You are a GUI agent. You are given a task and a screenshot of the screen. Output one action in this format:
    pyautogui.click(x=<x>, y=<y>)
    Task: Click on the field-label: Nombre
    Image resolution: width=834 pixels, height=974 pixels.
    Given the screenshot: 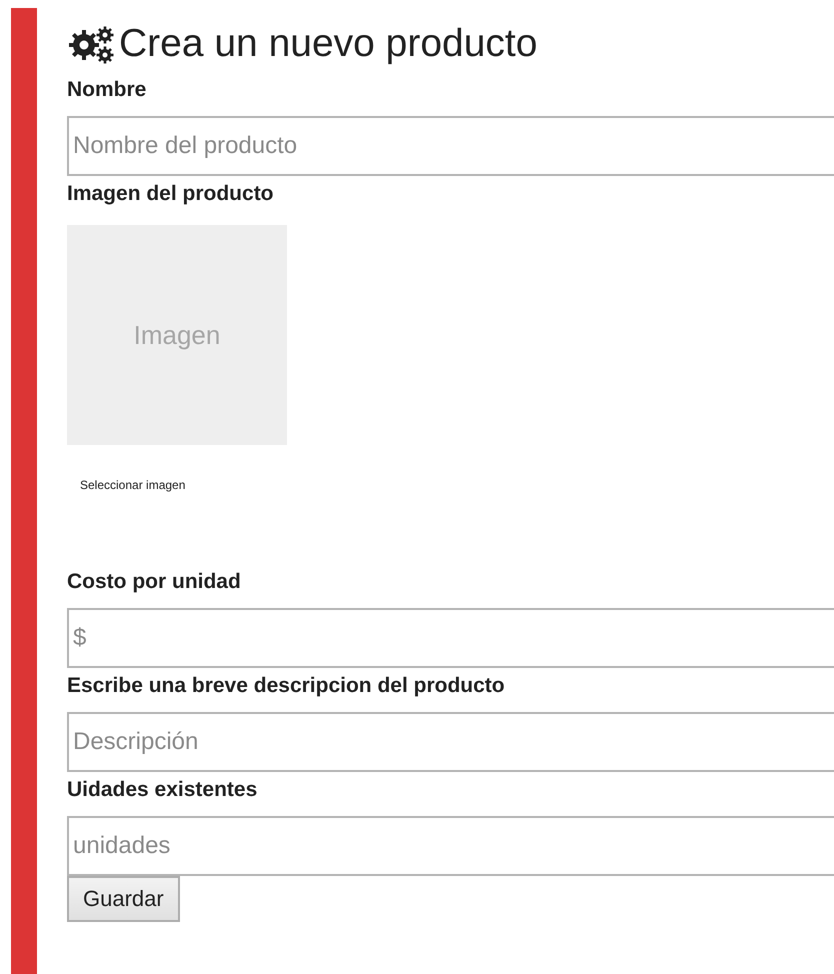 What is the action you would take?
    pyautogui.click(x=107, y=90)
    